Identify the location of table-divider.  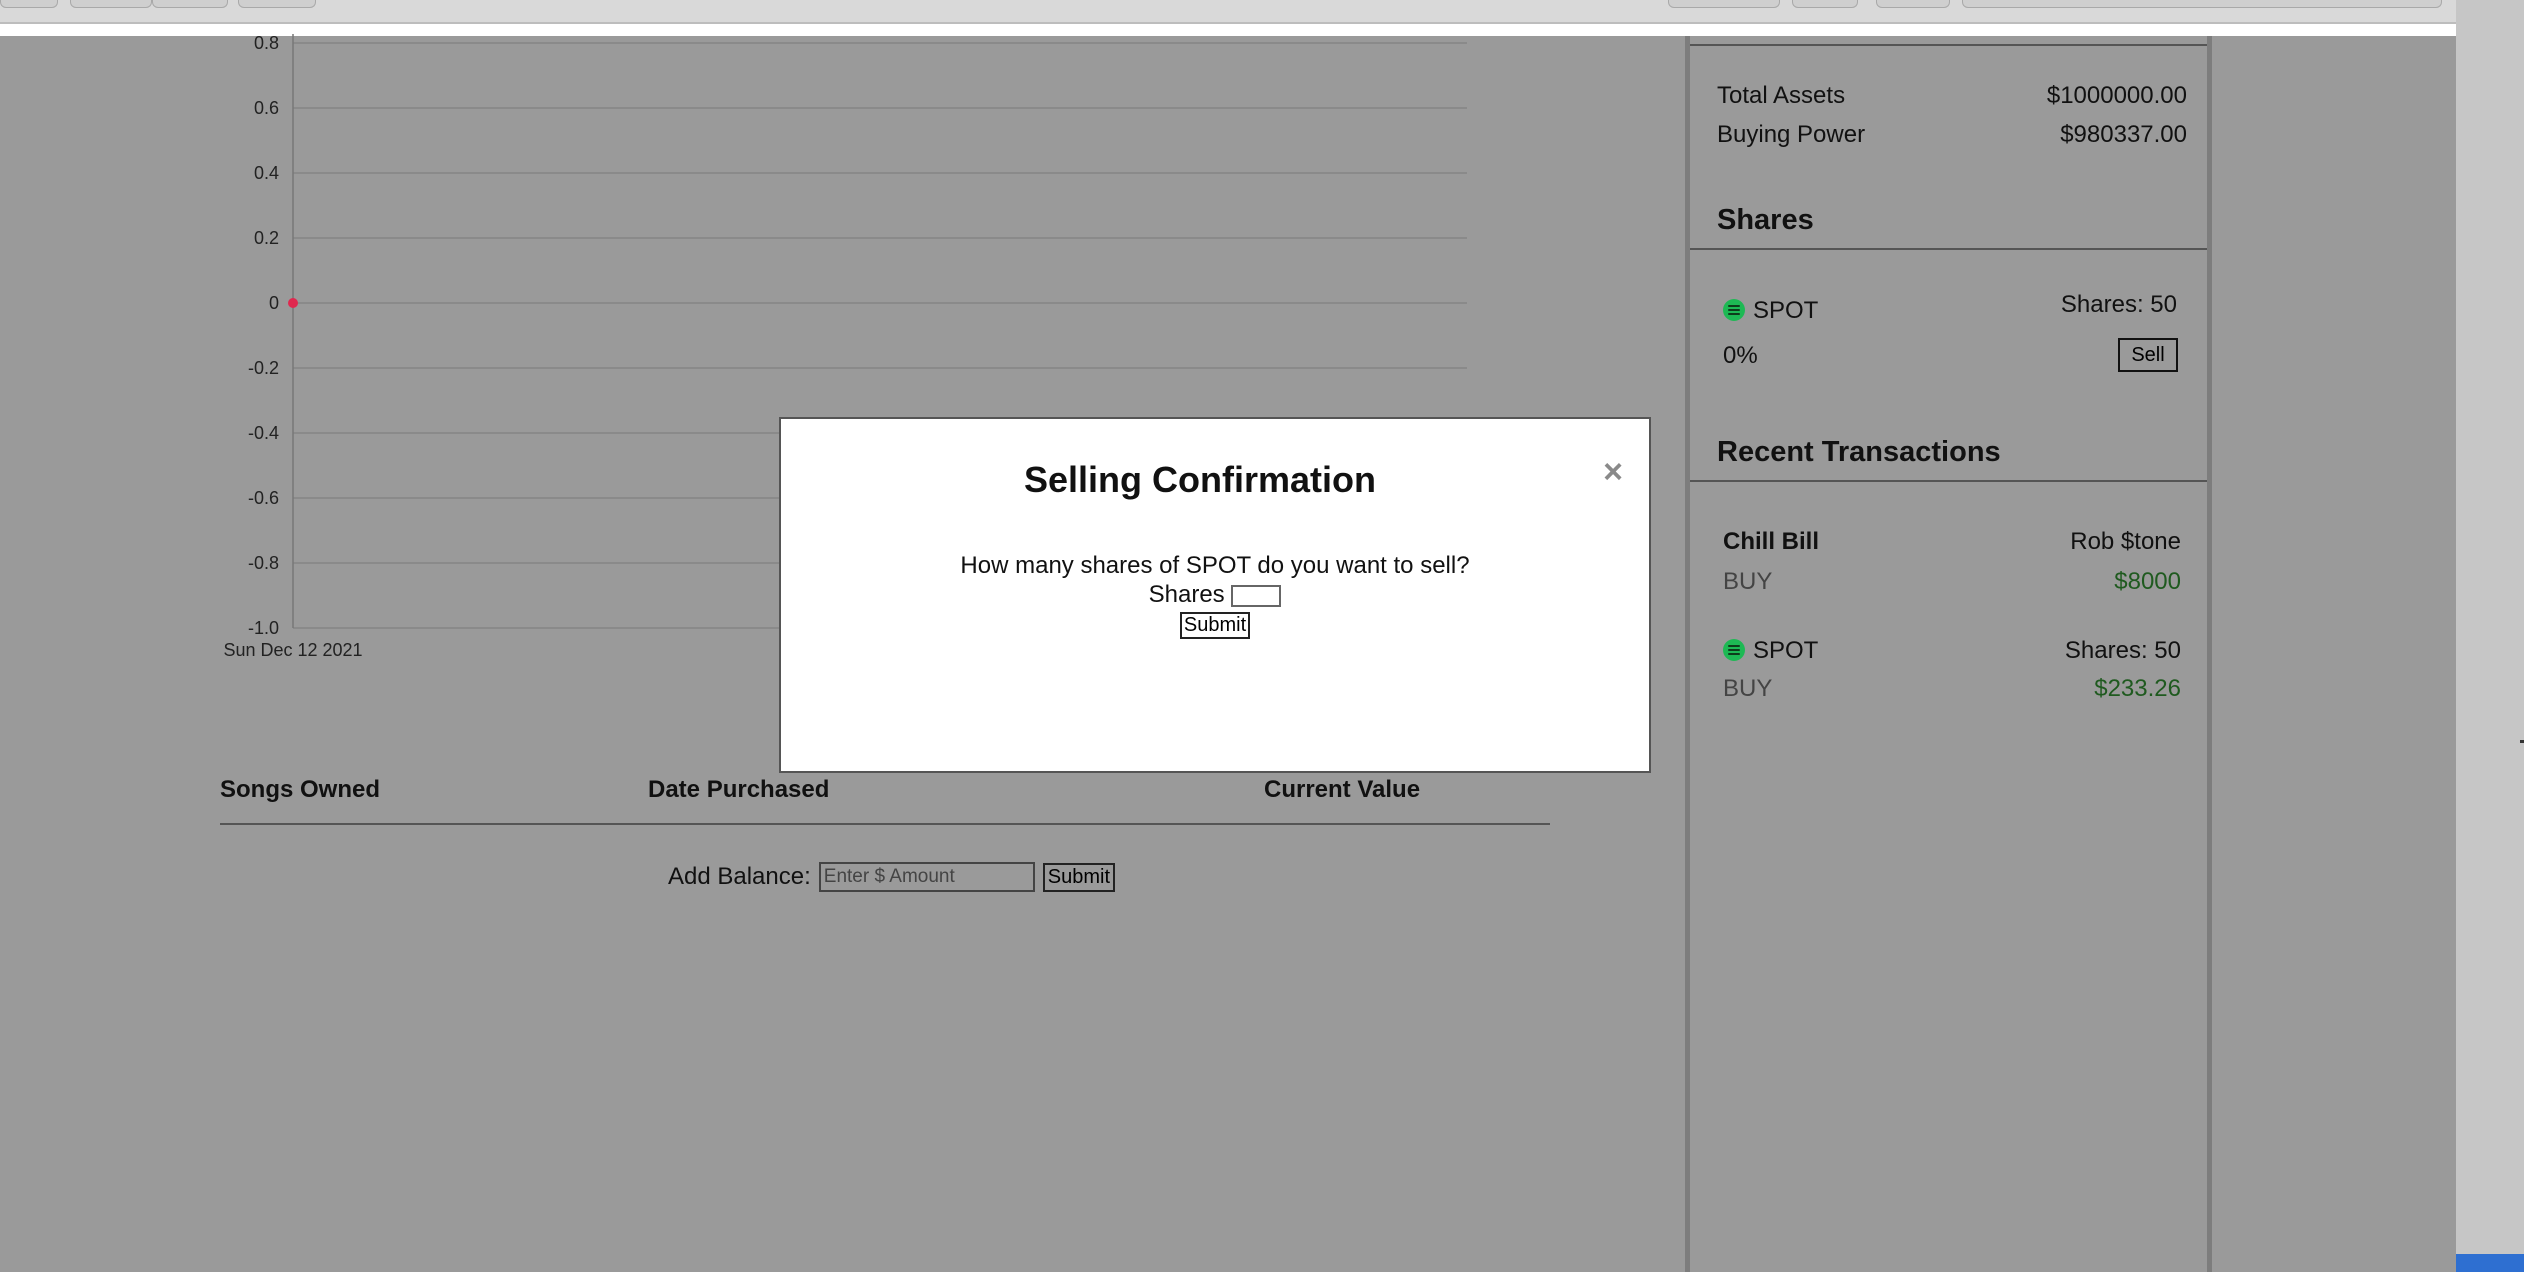
(885, 824).